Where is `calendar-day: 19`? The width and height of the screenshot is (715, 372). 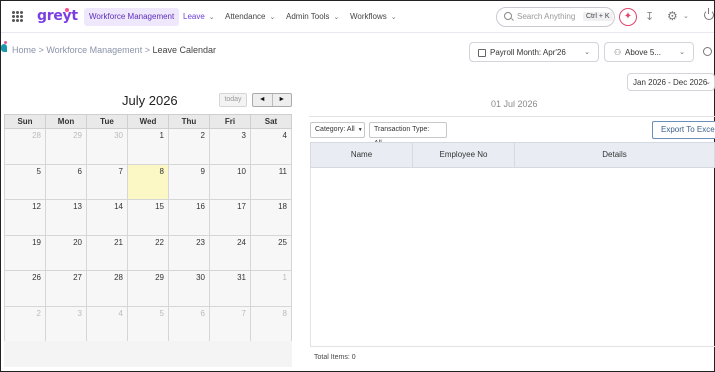 calendar-day: 19 is located at coordinates (25, 252).